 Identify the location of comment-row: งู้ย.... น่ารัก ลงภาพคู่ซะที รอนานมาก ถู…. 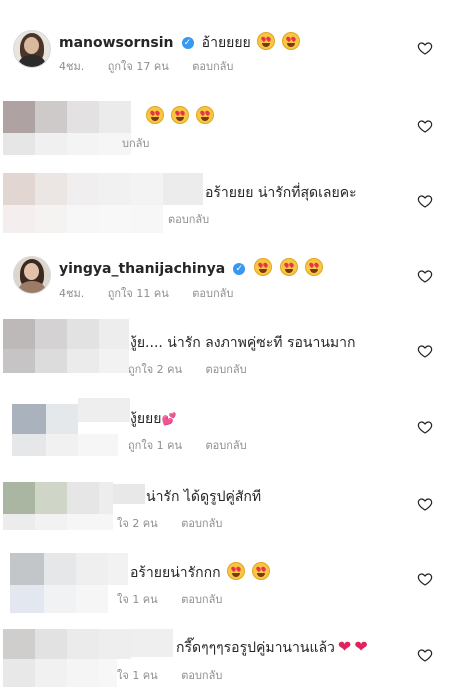
(228, 347).